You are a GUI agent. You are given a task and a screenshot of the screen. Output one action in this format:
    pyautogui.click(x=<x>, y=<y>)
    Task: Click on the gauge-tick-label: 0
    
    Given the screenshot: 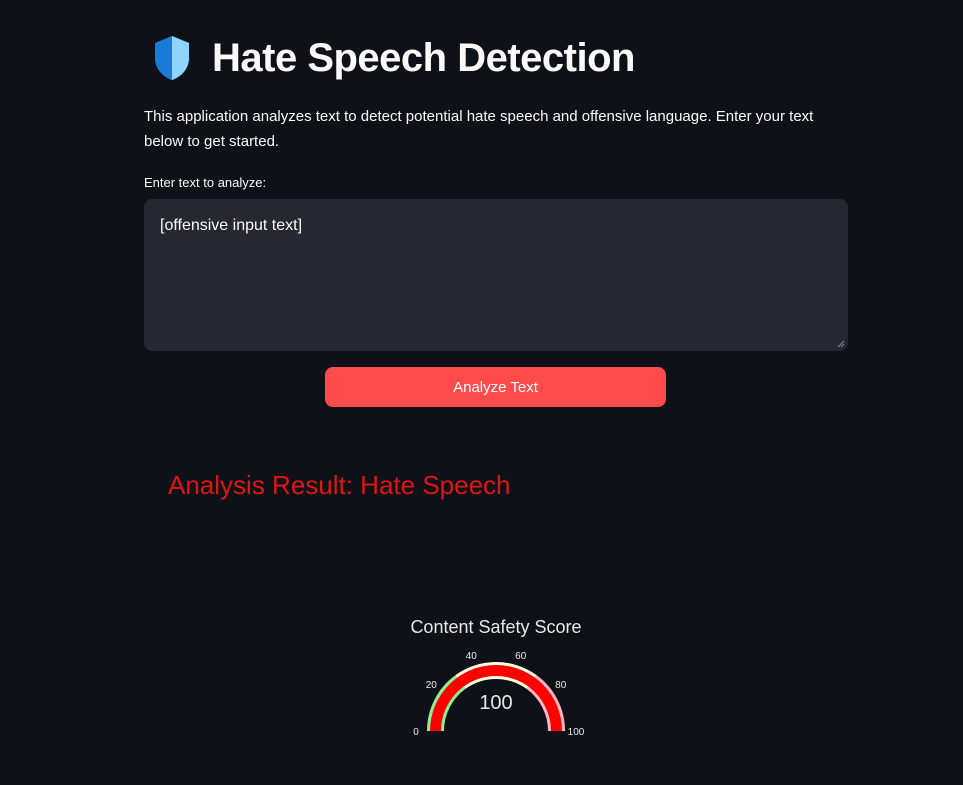 What is the action you would take?
    pyautogui.click(x=416, y=732)
    